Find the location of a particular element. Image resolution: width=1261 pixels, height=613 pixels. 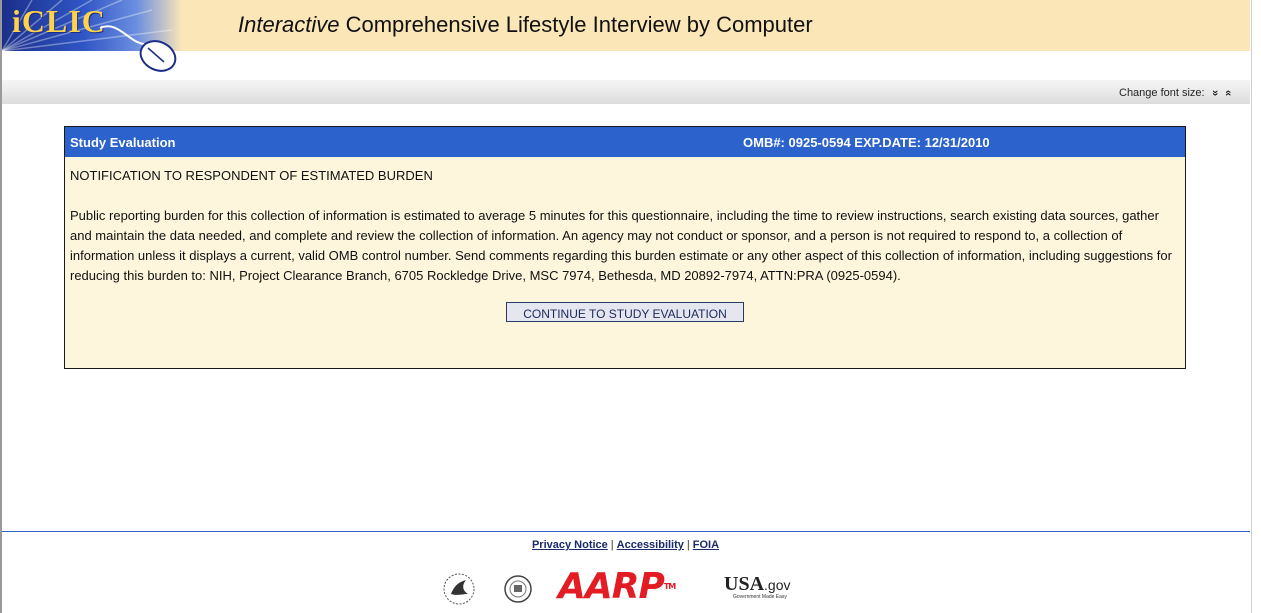

nih-seal-icon is located at coordinates (518, 589).